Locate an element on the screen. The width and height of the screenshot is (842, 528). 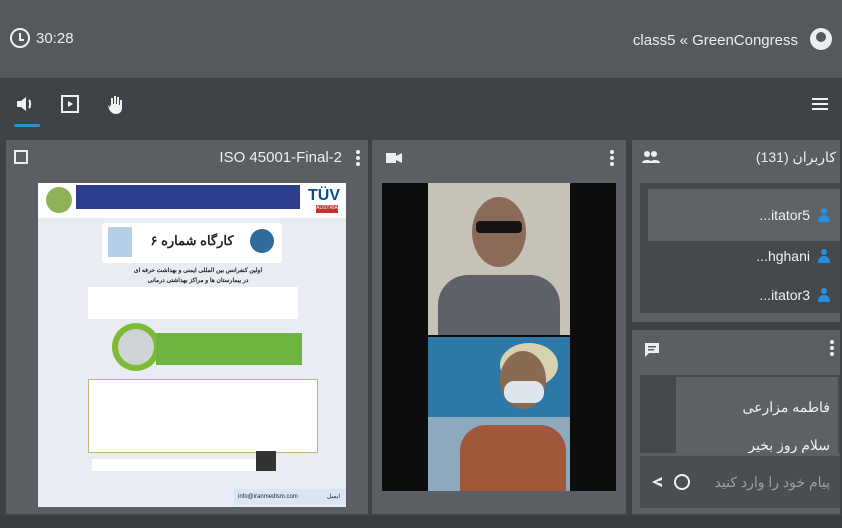
users-header: کاربران (131) is located at coordinates (736, 158).